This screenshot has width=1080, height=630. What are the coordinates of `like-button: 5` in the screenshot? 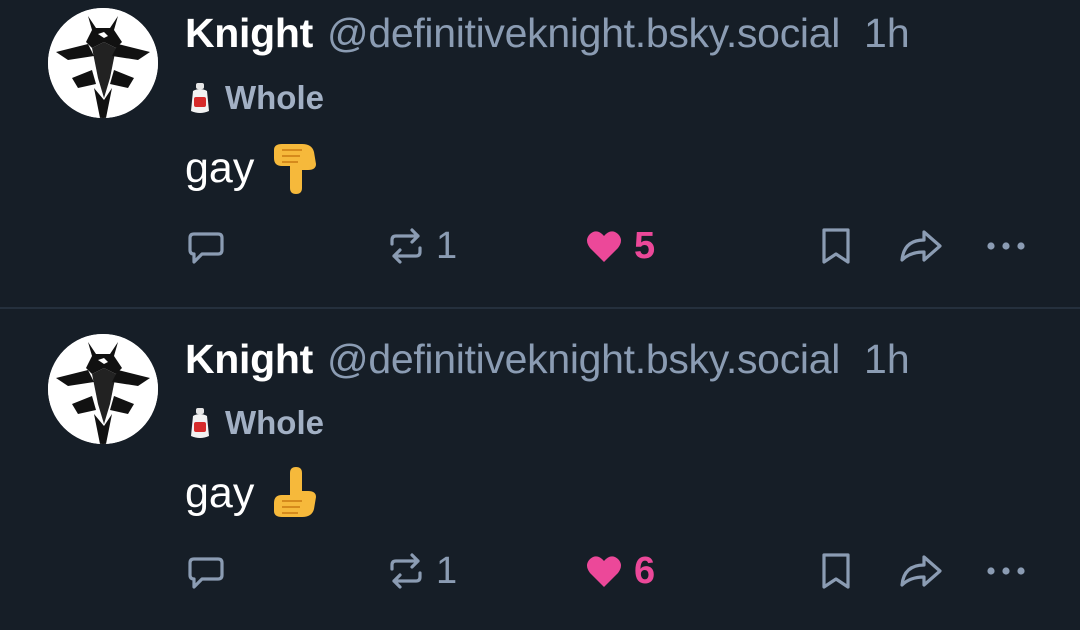 It's located at (619, 246).